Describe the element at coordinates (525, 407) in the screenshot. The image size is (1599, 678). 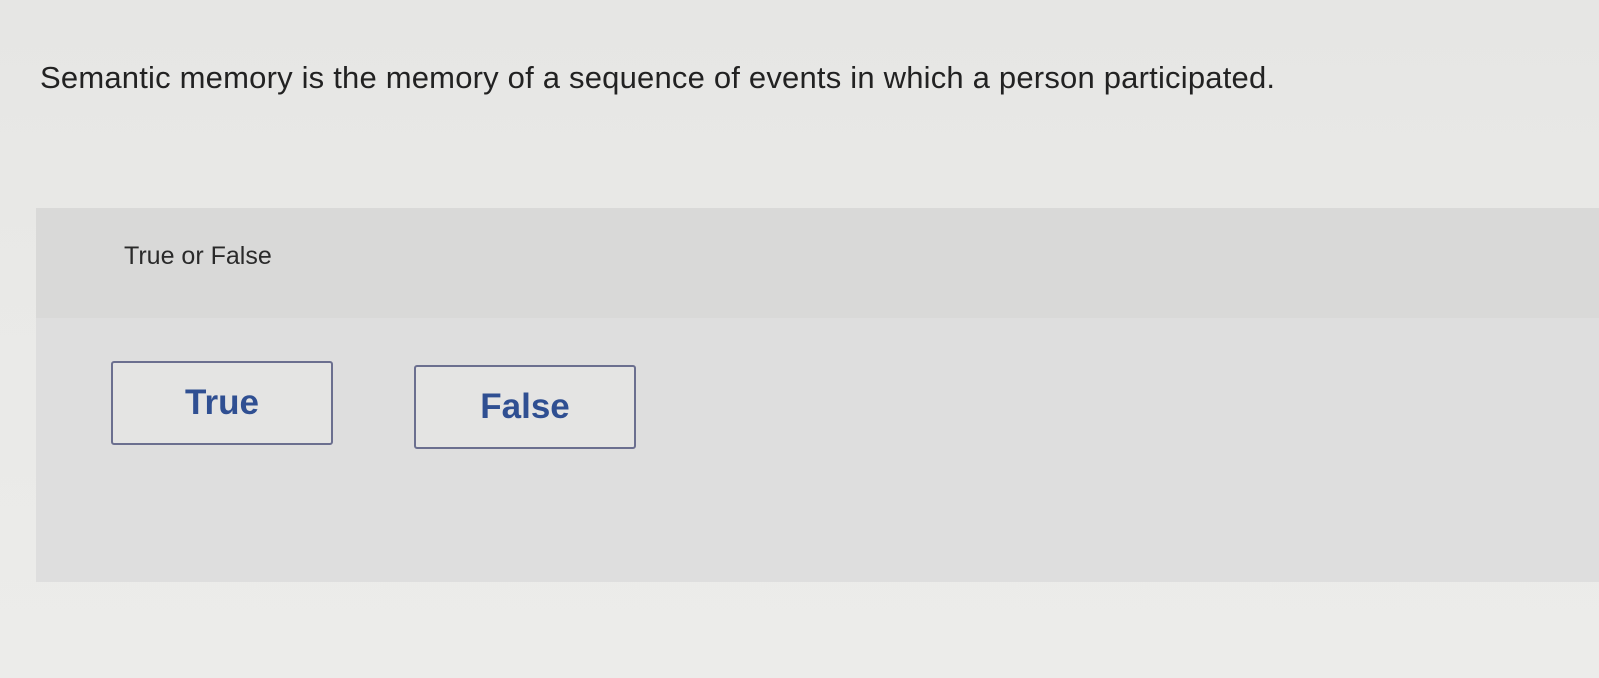
I see `false-button: False` at that location.